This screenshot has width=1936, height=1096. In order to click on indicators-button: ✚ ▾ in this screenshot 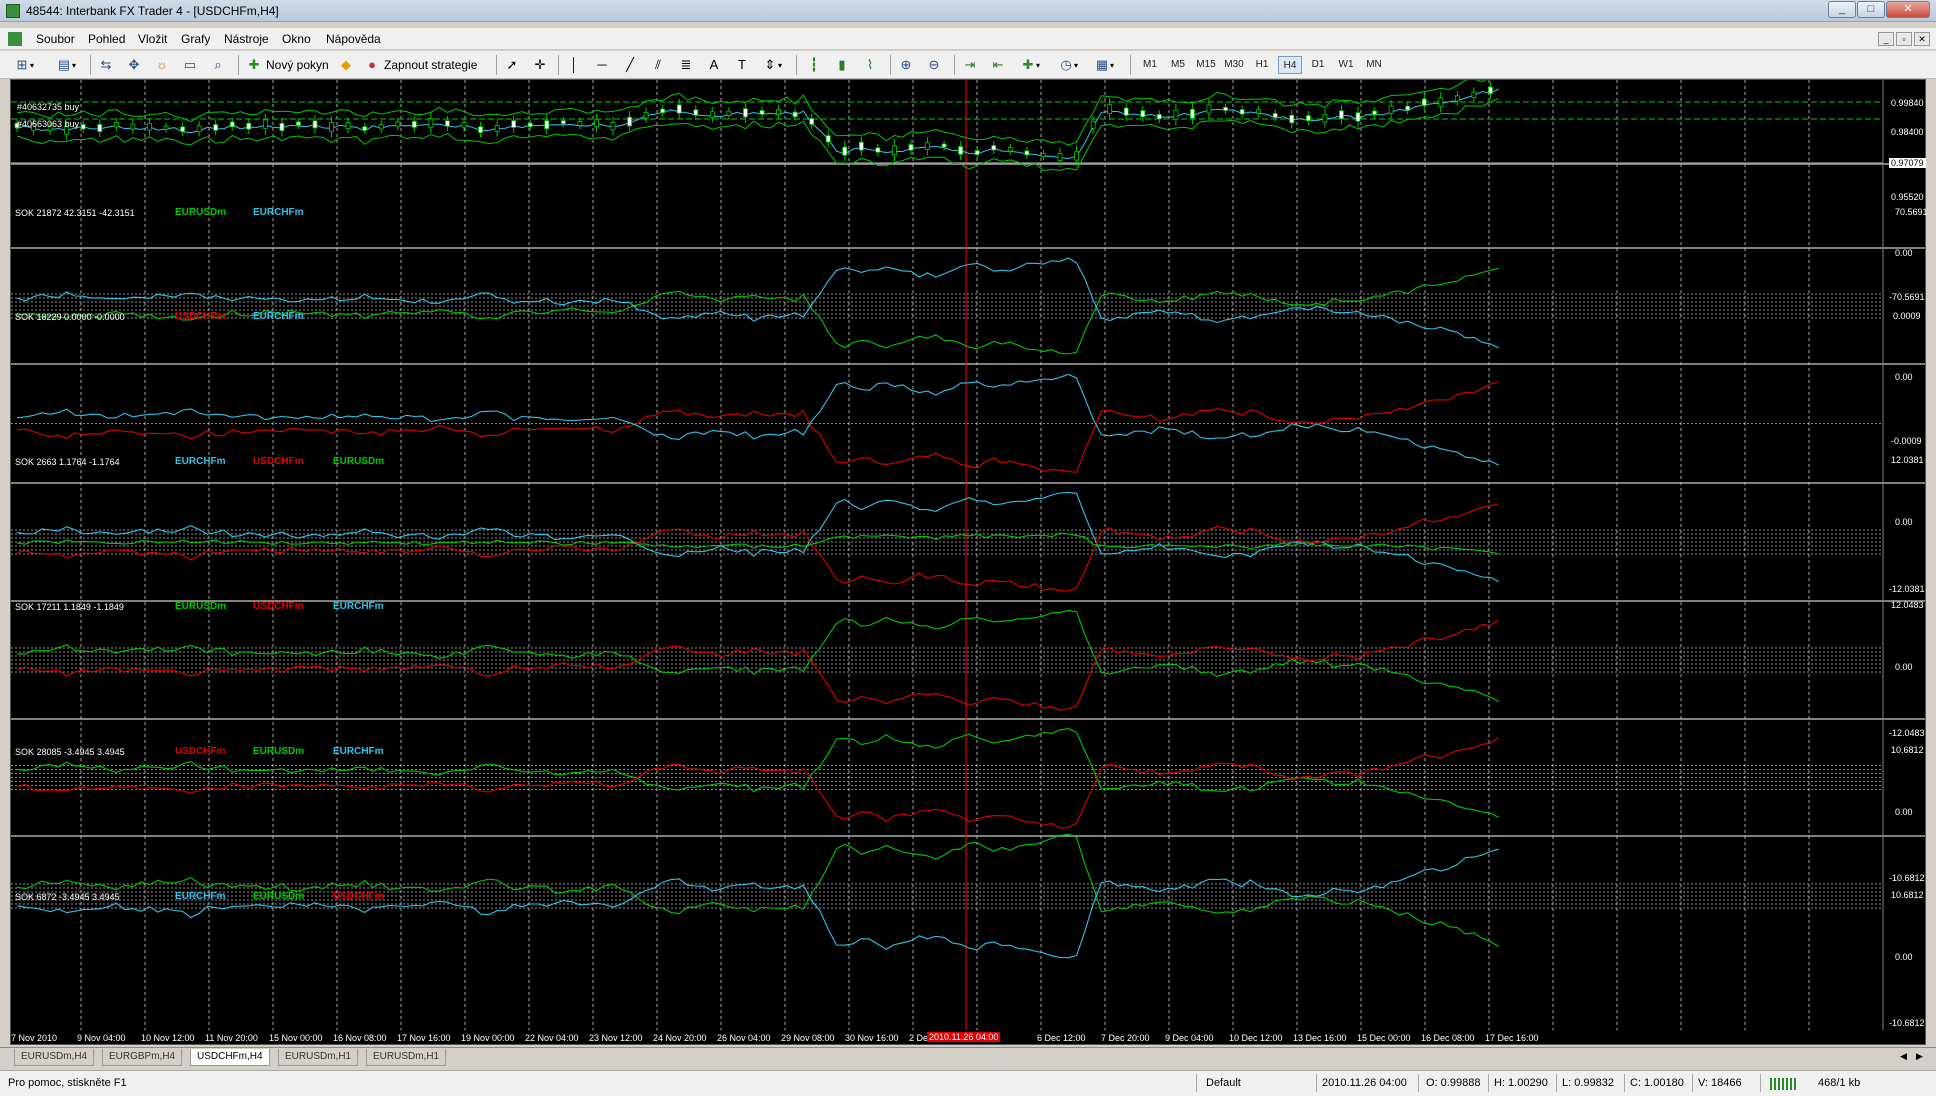, I will do `click(1030, 65)`.